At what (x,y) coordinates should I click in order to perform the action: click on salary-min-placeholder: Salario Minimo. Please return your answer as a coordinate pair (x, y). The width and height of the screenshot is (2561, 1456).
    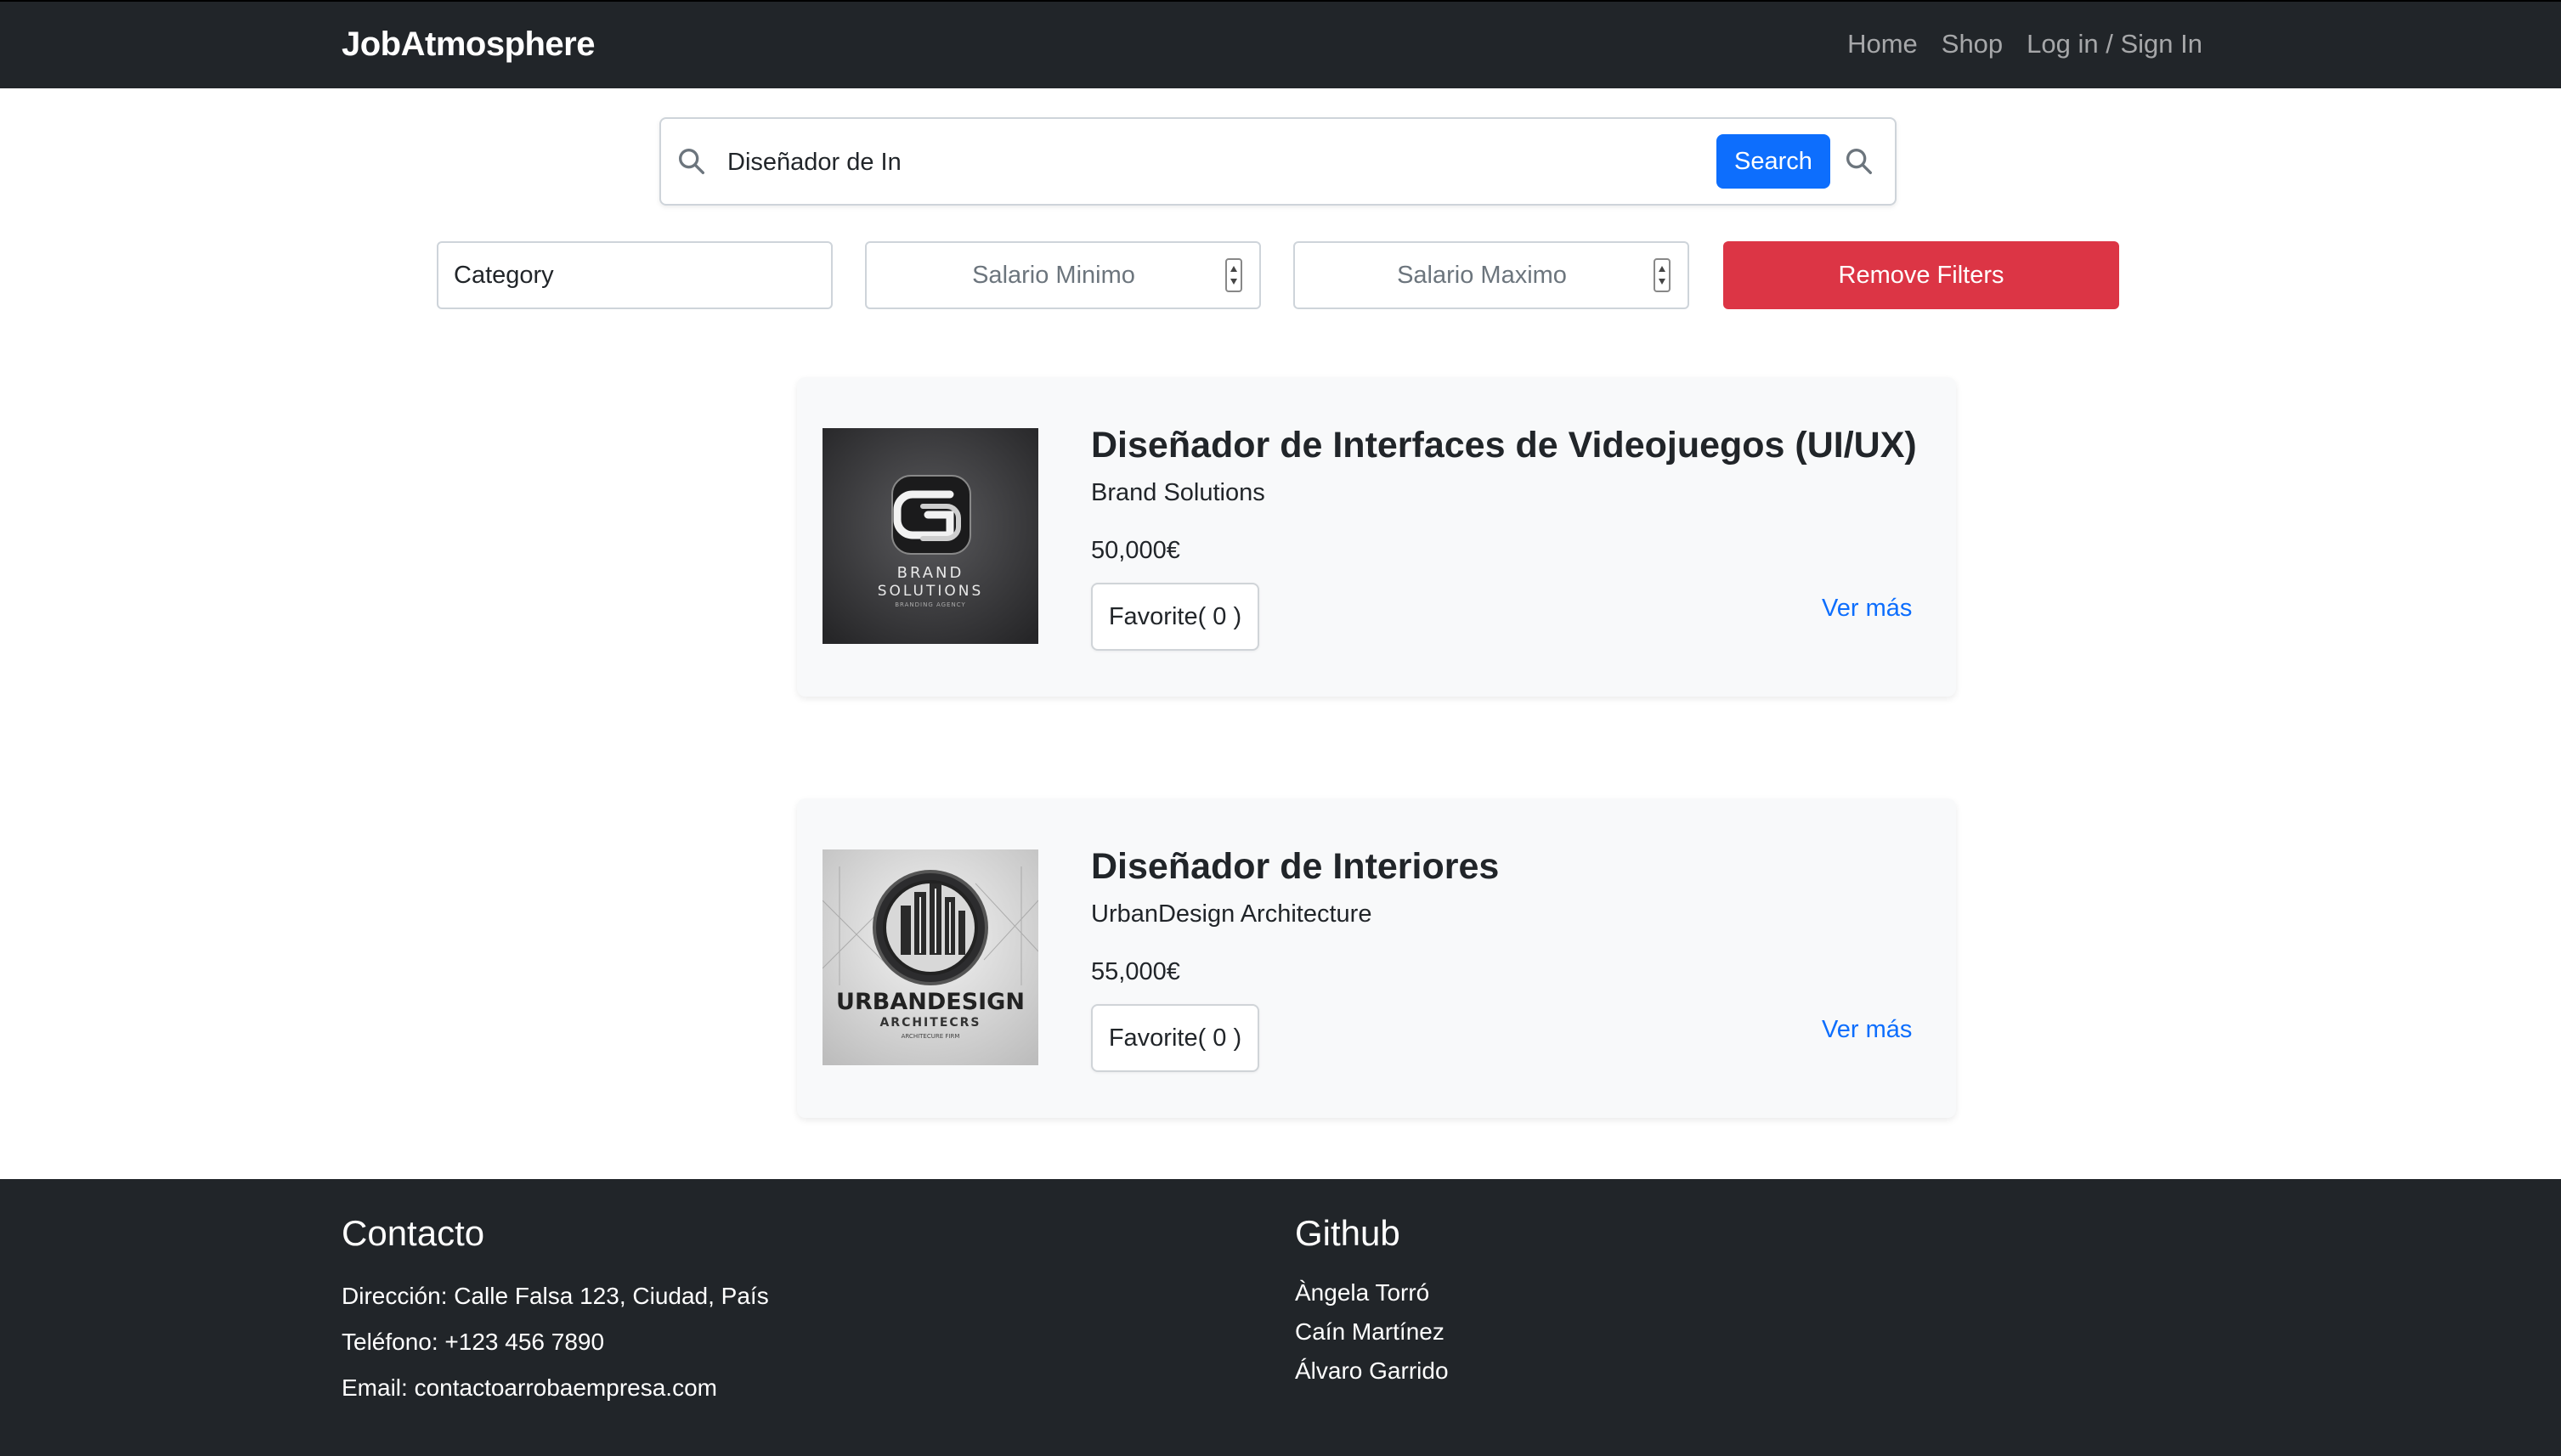
    Looking at the image, I should click on (1053, 276).